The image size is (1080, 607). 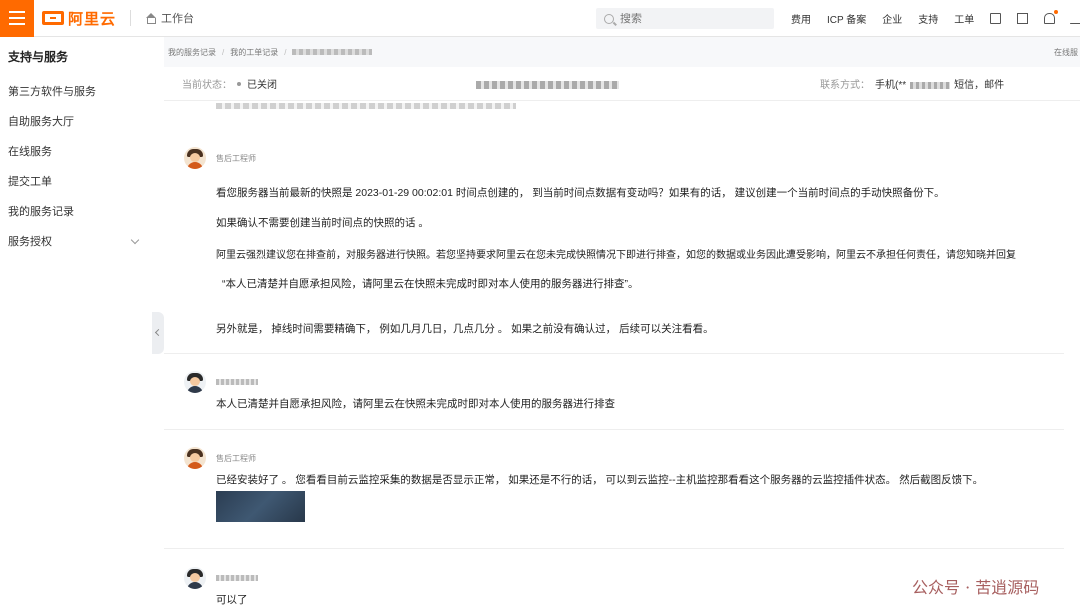 What do you see at coordinates (547, 85) in the screenshot?
I see `ticket-title-redacted` at bounding box center [547, 85].